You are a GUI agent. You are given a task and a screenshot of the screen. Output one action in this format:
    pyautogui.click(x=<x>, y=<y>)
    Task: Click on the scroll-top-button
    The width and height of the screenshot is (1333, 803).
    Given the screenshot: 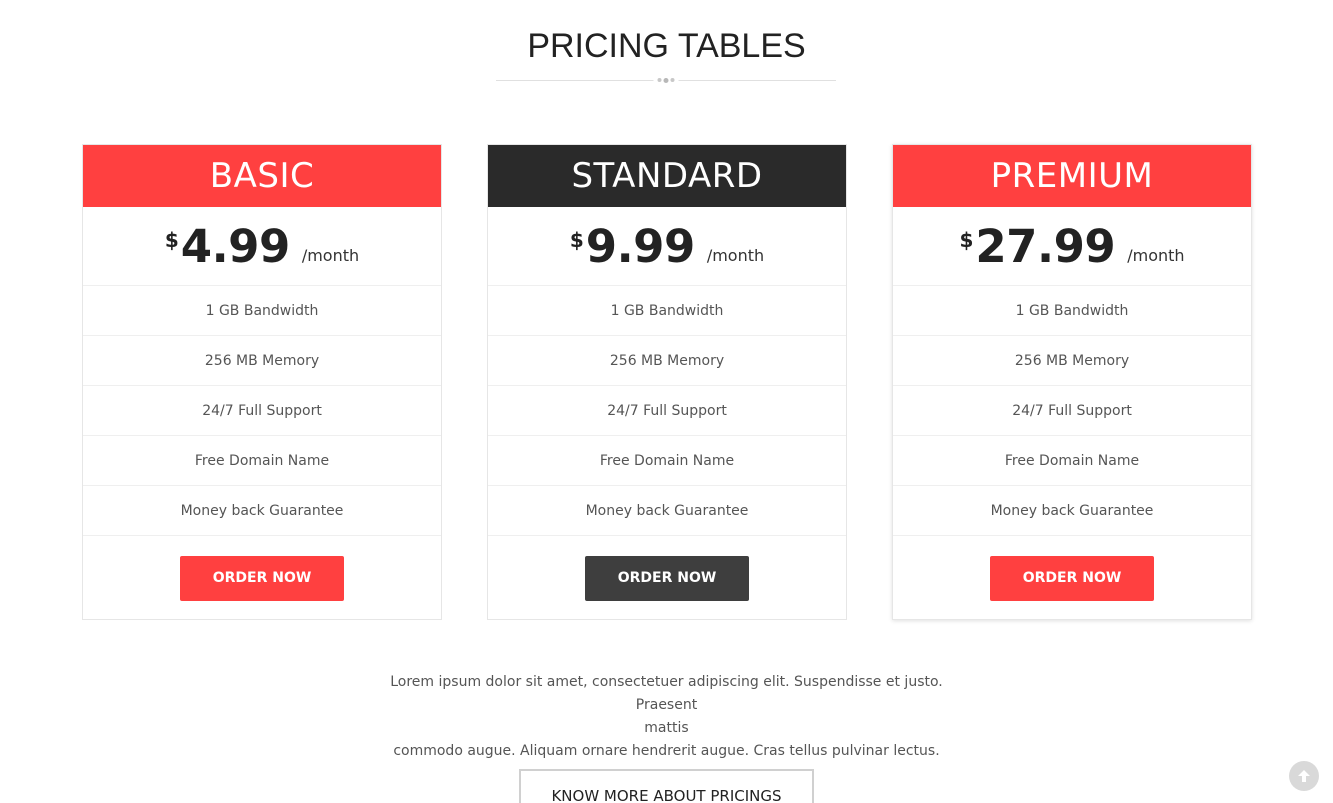 What is the action you would take?
    pyautogui.click(x=1304, y=776)
    